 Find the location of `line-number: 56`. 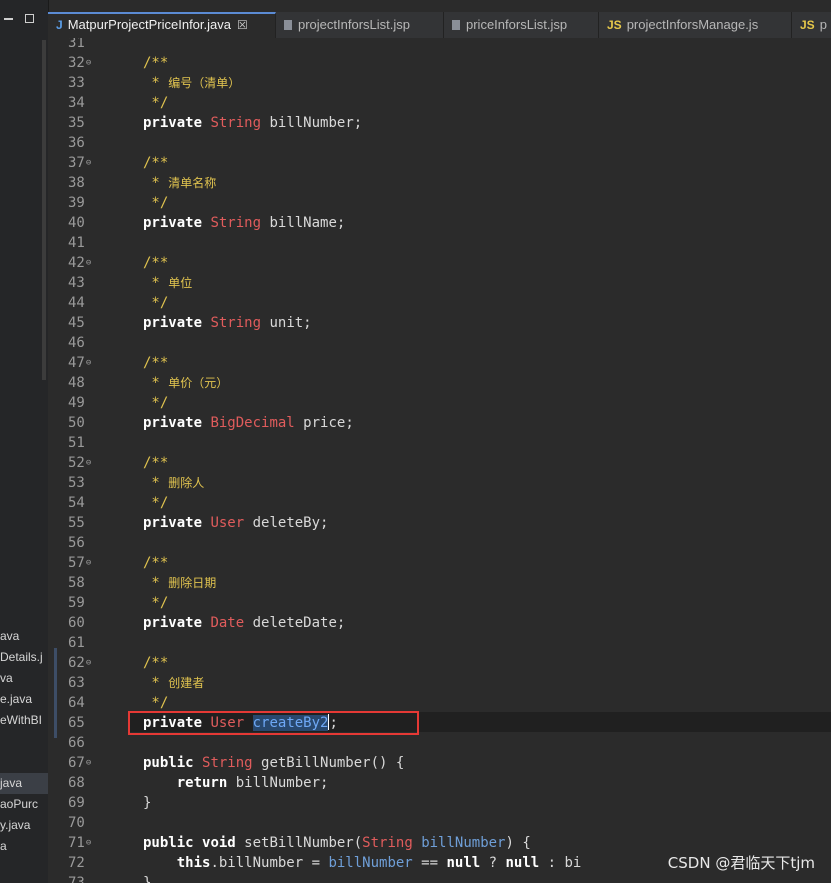

line-number: 56 is located at coordinates (76, 543).